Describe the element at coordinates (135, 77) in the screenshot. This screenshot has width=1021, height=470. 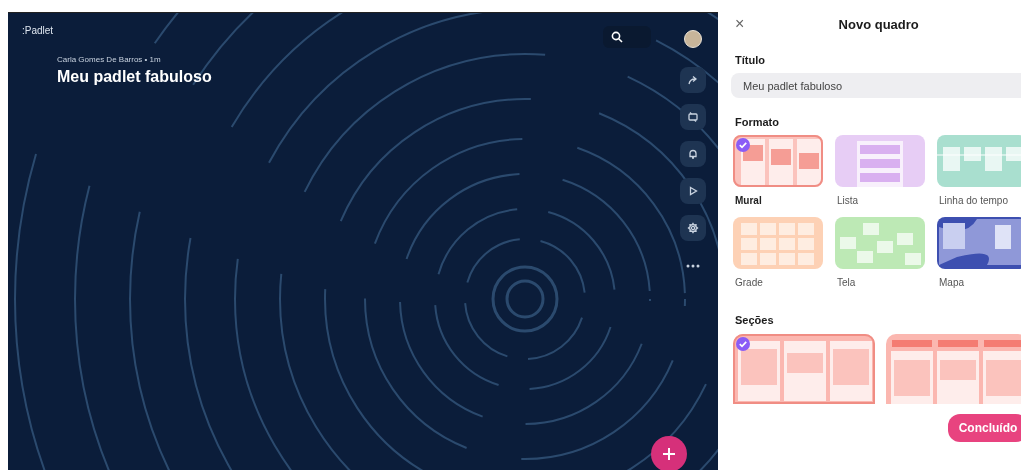
I see `board-title: Meu padlet fabuloso` at that location.